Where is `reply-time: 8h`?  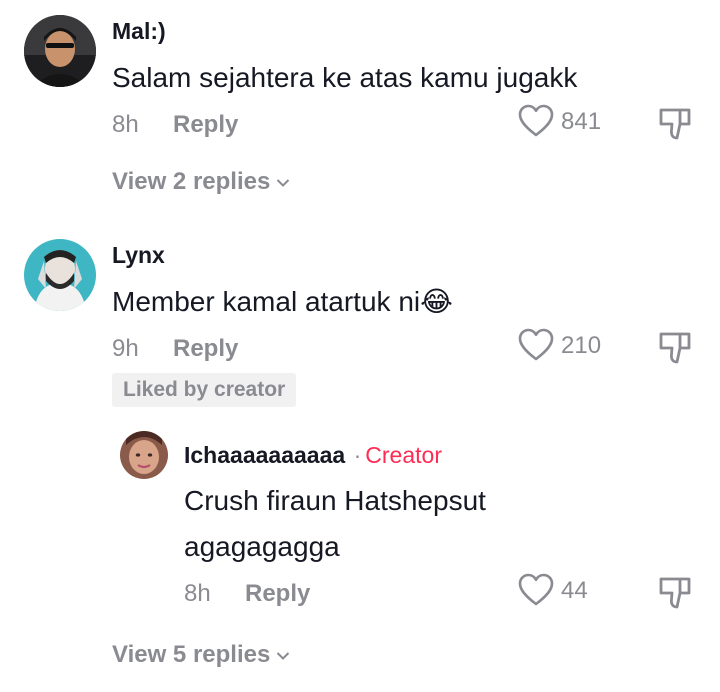
reply-time: 8h is located at coordinates (197, 593).